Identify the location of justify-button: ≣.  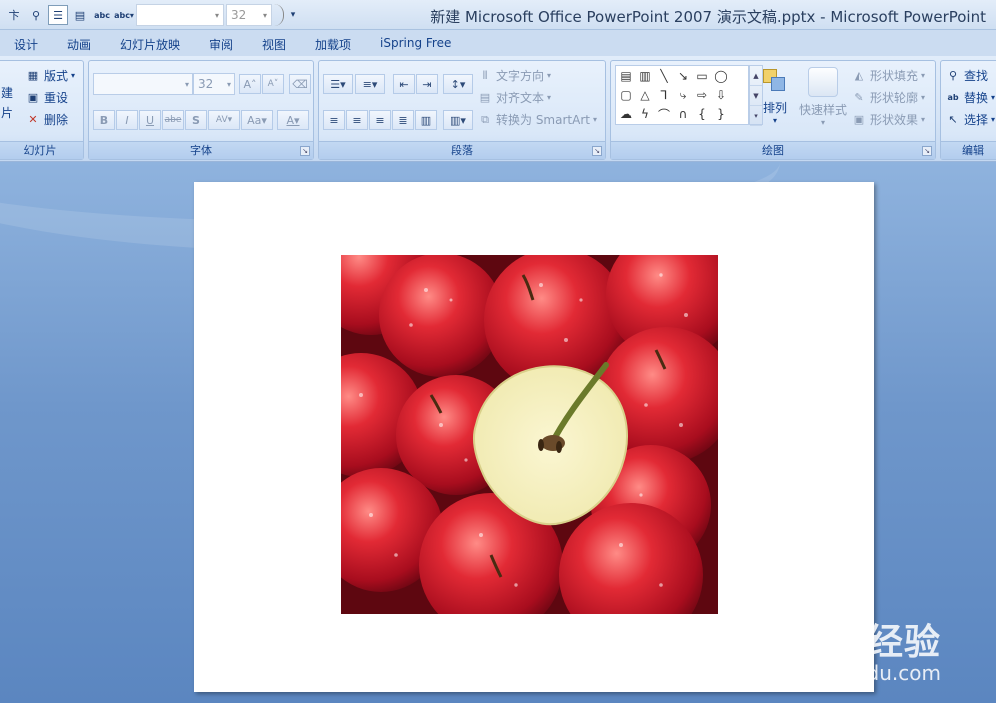
(403, 120).